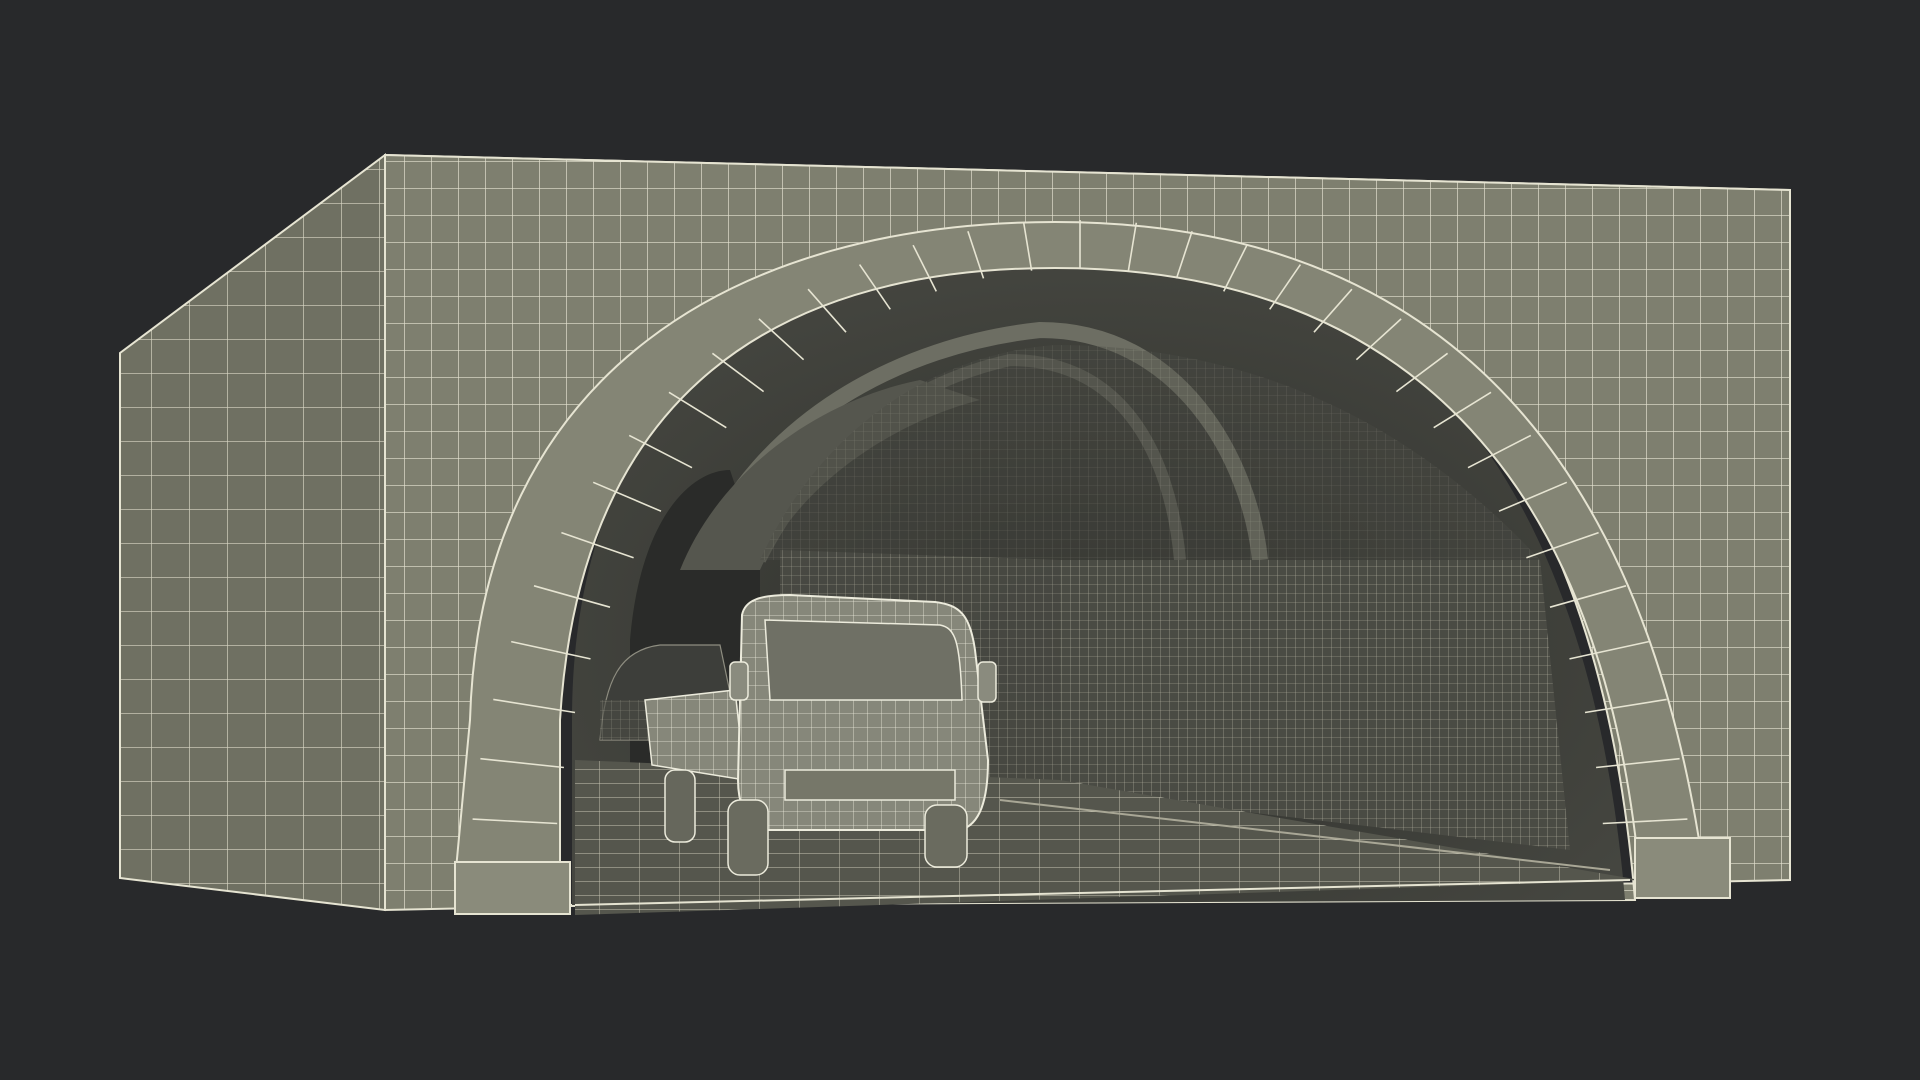 Image resolution: width=1920 pixels, height=1080 pixels. I want to click on truck-windshield, so click(863, 660).